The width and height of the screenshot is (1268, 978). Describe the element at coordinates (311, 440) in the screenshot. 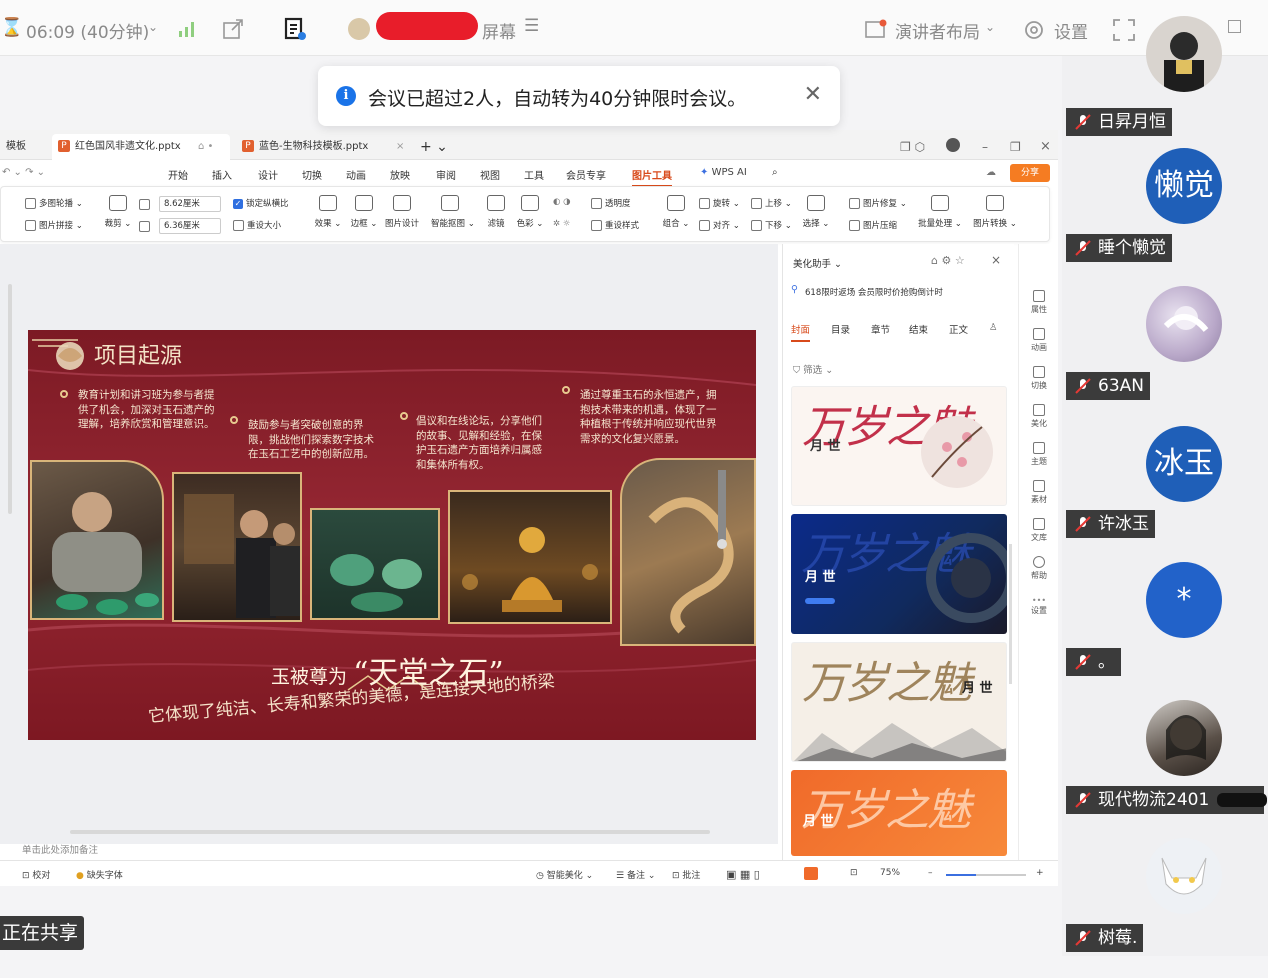

I see `slide-paragraph-2: 鼓励参与者突破创意的界限，挑战他们探索数字技术在玉石工艺中的创新应用。` at that location.